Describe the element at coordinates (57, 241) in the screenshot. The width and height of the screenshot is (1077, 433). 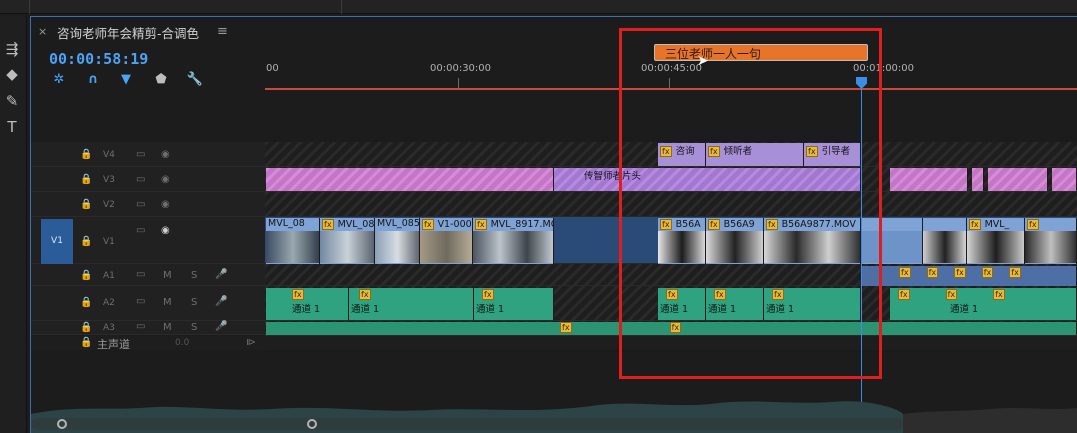
I see `source-patch-v1: V1` at that location.